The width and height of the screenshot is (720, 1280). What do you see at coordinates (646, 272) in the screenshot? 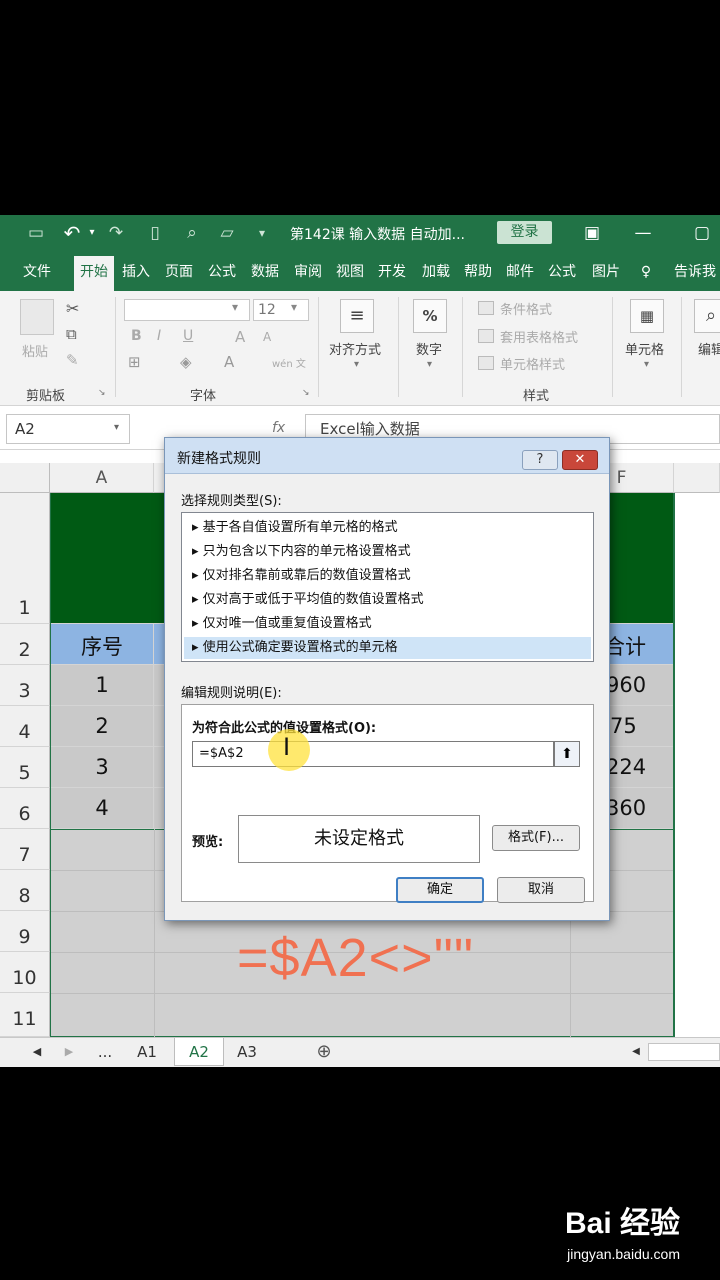
I see `lightbulb-icon: ♀` at bounding box center [646, 272].